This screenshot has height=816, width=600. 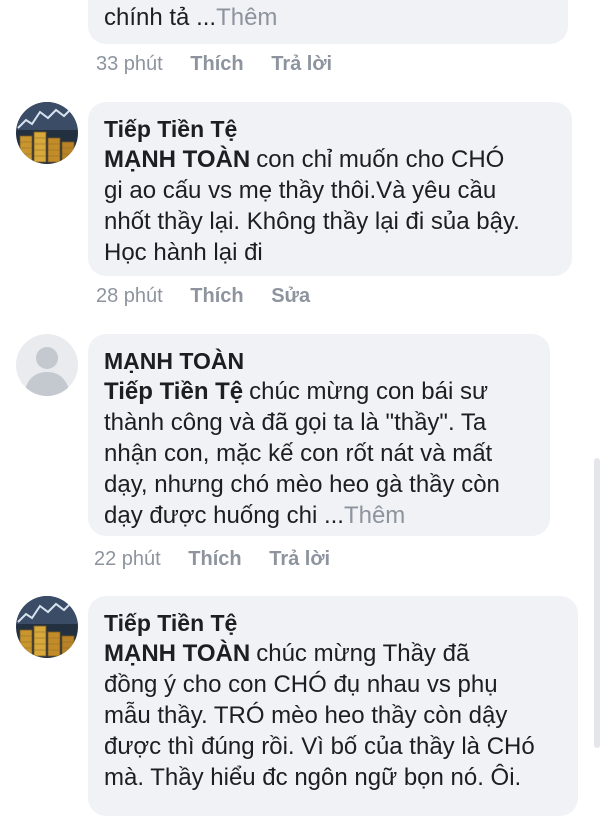 What do you see at coordinates (319, 746) in the screenshot?
I see `comment-text-line: được thì đúng rồi. Vì bố của thầy là CHó` at bounding box center [319, 746].